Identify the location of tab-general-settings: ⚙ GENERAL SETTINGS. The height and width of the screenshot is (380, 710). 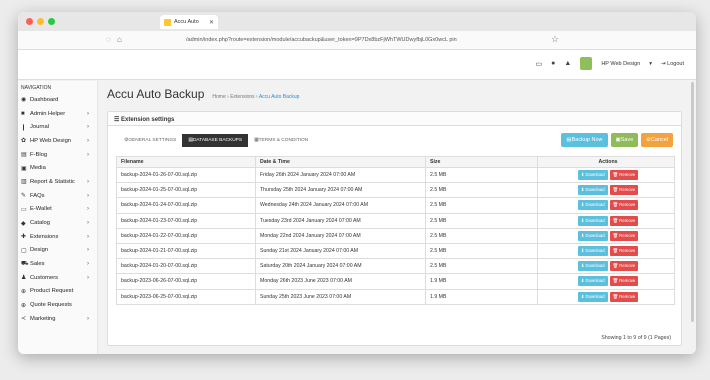
(150, 140).